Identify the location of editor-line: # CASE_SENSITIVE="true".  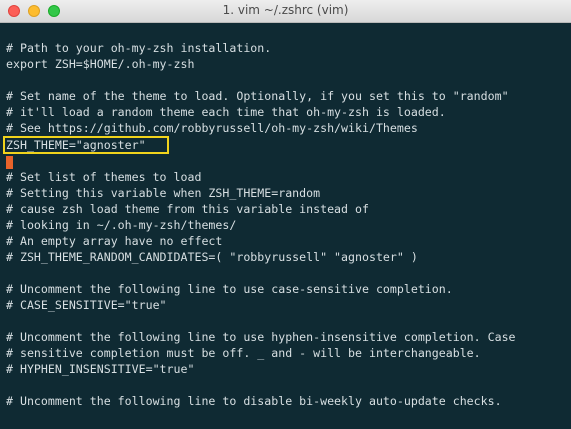
(86, 305).